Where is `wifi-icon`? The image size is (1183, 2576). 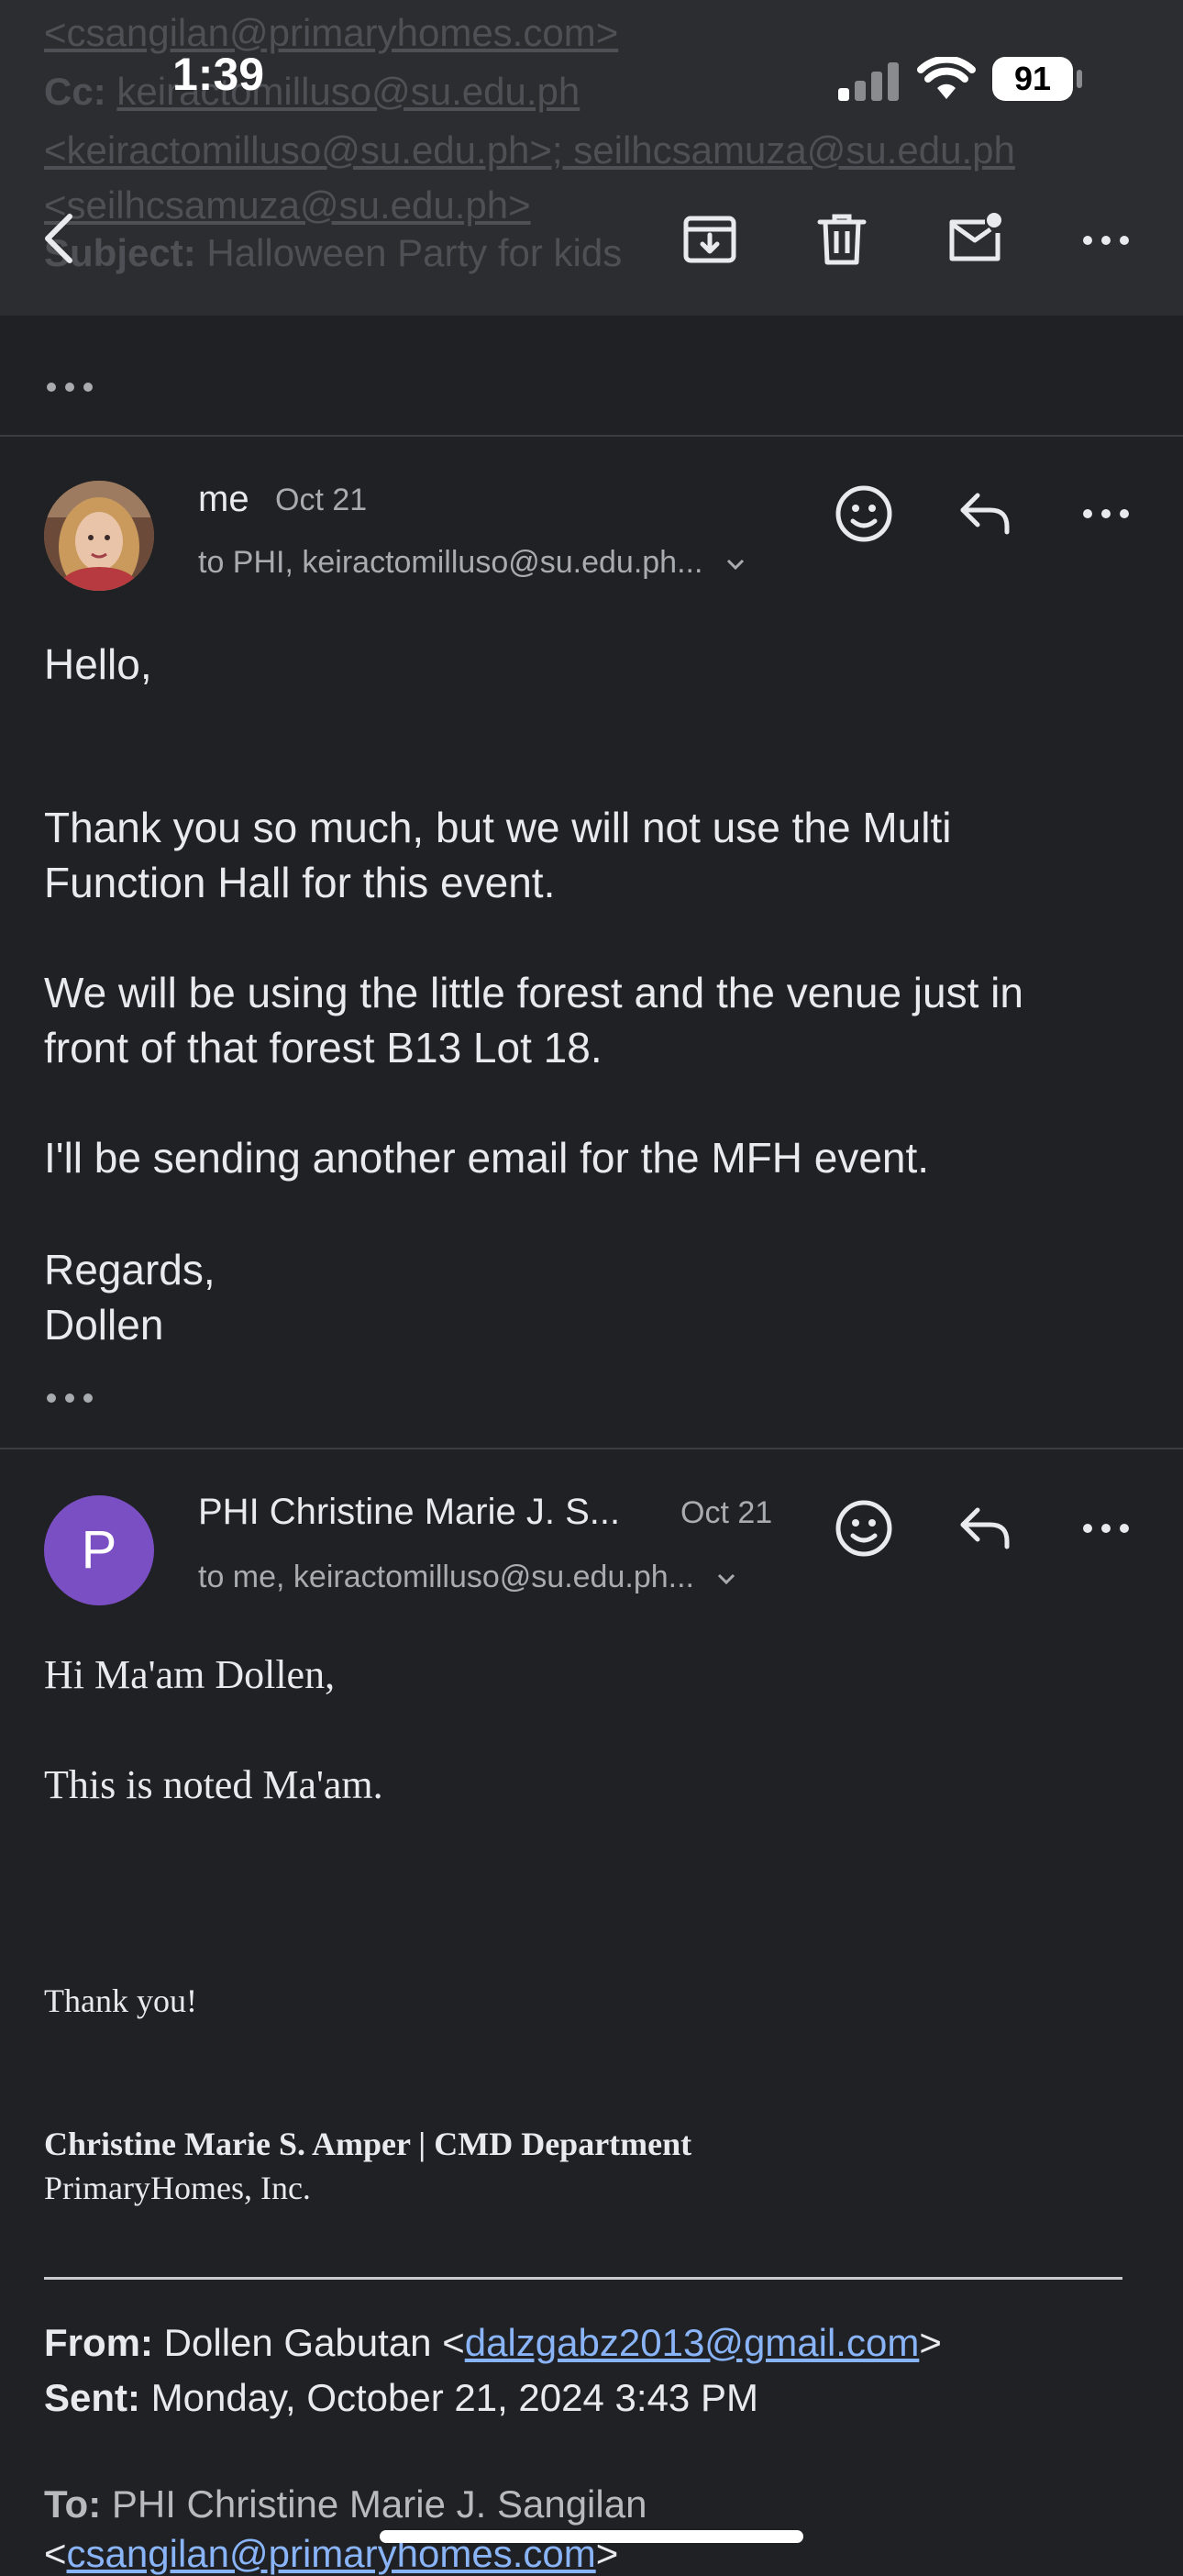
wifi-icon is located at coordinates (946, 80).